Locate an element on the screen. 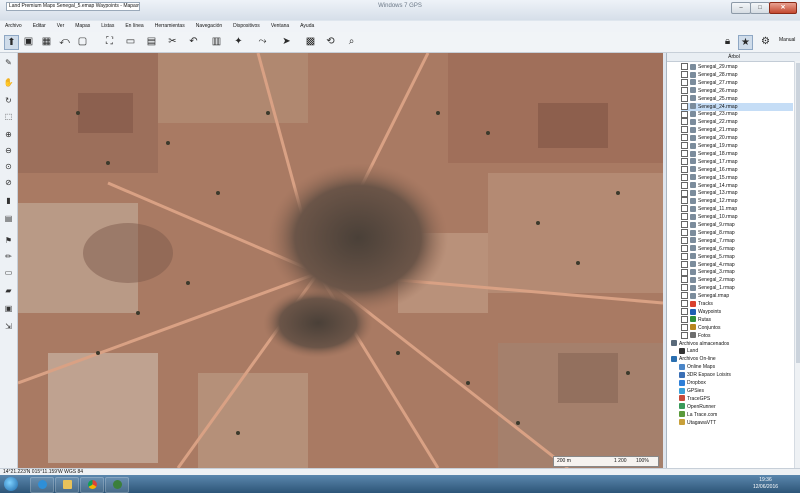 The image size is (800, 493). menu-mapas: Mapas is located at coordinates (83, 26).